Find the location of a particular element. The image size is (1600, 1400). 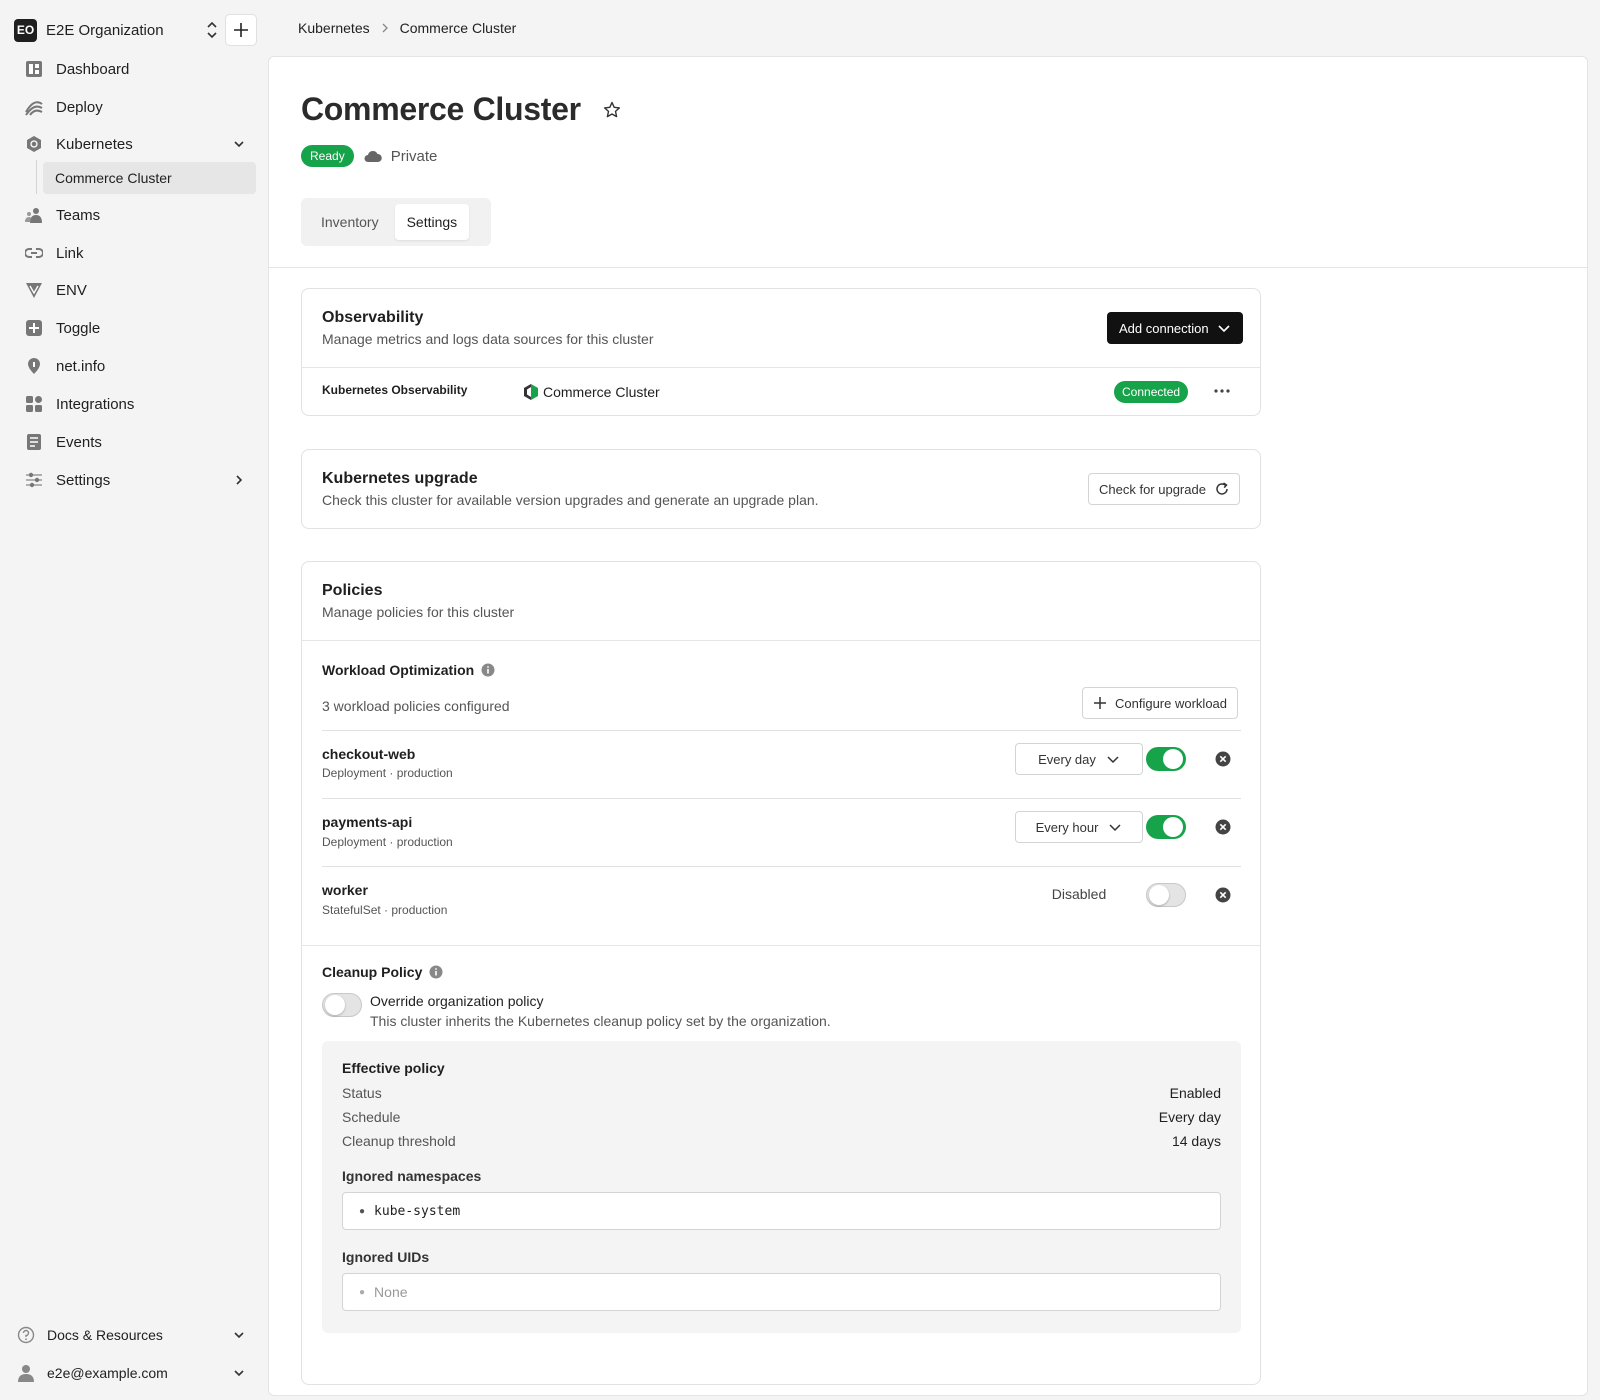

check-upgrade-button: Check for upgrade is located at coordinates (1164, 489).